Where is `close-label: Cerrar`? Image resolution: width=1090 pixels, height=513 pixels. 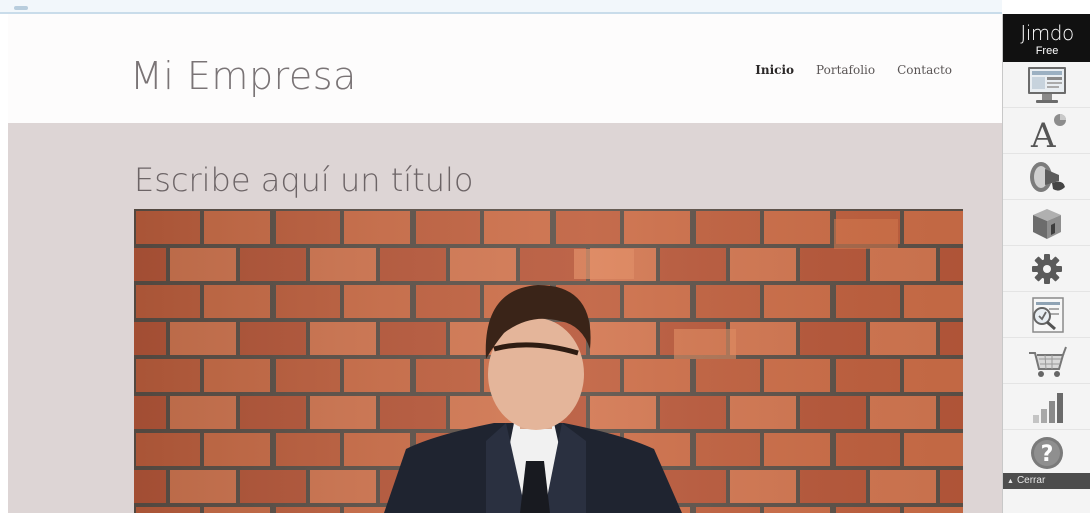 close-label: Cerrar is located at coordinates (1031, 480).